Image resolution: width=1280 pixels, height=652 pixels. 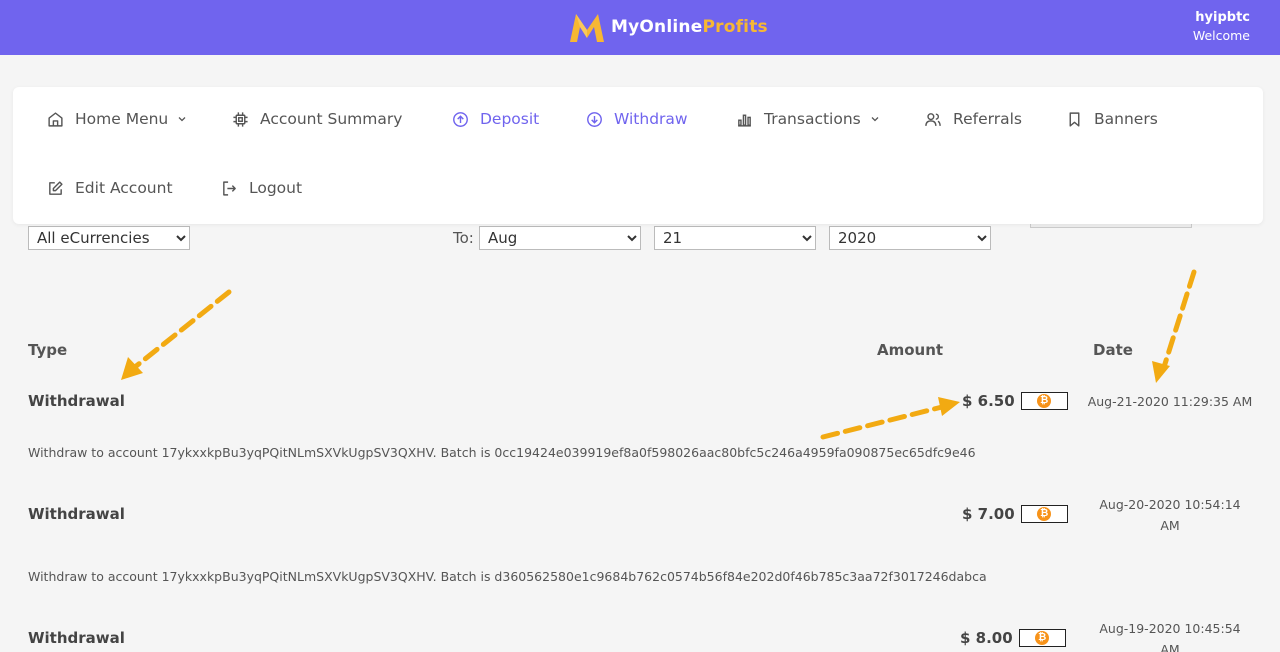 What do you see at coordinates (882, 422) in the screenshot?
I see `arrow-to-amount-line` at bounding box center [882, 422].